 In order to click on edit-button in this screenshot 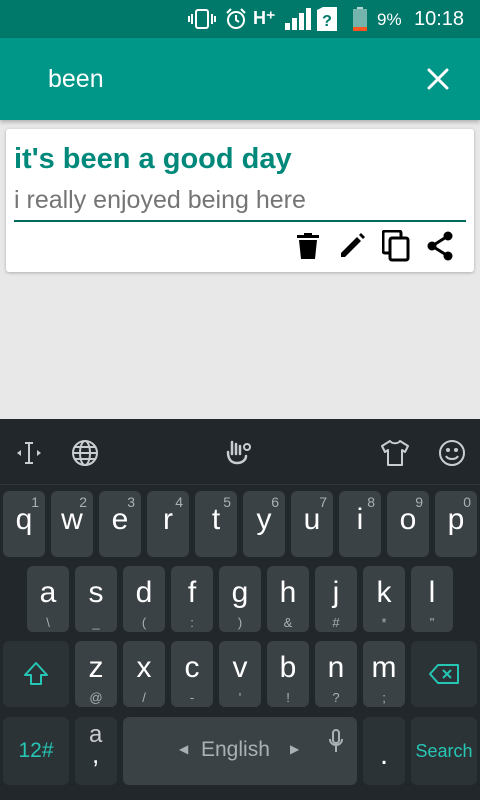, I will do `click(352, 246)`.